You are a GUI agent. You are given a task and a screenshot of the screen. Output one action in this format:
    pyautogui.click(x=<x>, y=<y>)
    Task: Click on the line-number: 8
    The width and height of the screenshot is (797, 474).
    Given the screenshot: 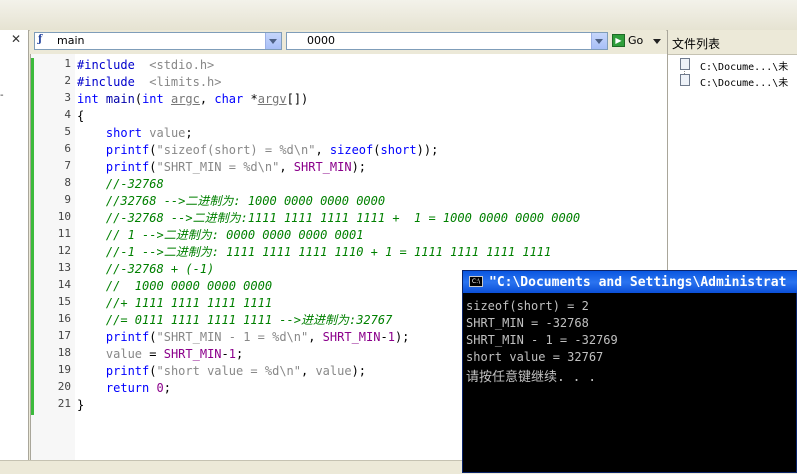 What is the action you would take?
    pyautogui.click(x=67, y=182)
    